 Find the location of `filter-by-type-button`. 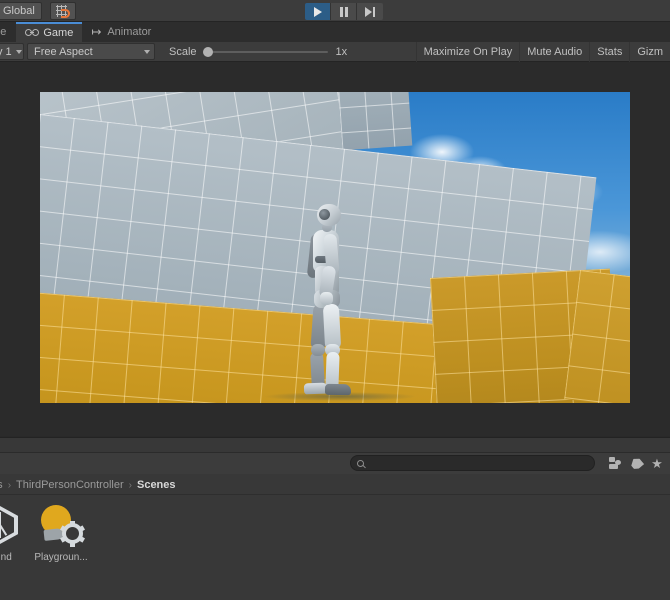

filter-by-type-button is located at coordinates (615, 463).